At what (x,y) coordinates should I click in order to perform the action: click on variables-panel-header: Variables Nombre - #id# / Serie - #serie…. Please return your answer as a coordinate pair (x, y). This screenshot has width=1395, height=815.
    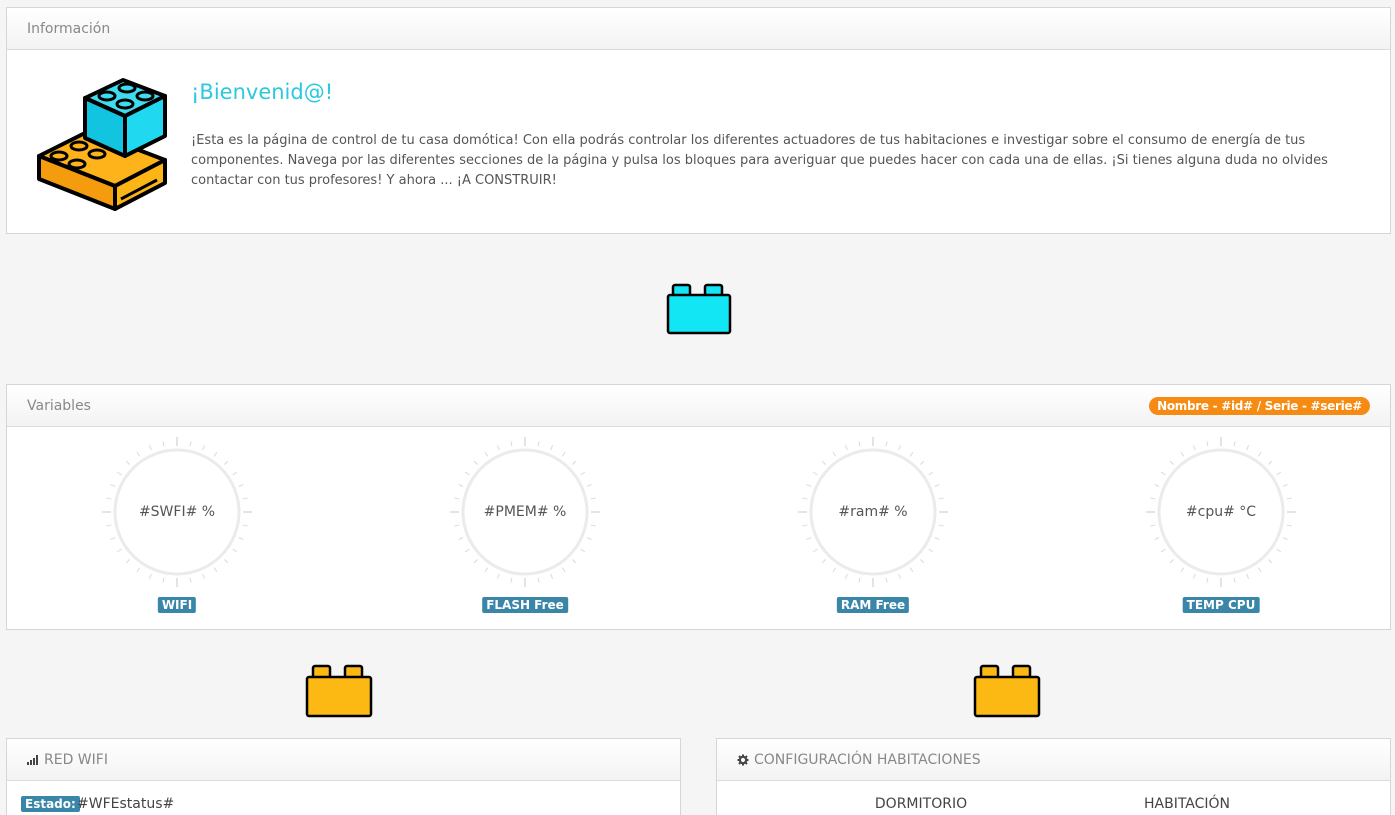
    Looking at the image, I should click on (698, 406).